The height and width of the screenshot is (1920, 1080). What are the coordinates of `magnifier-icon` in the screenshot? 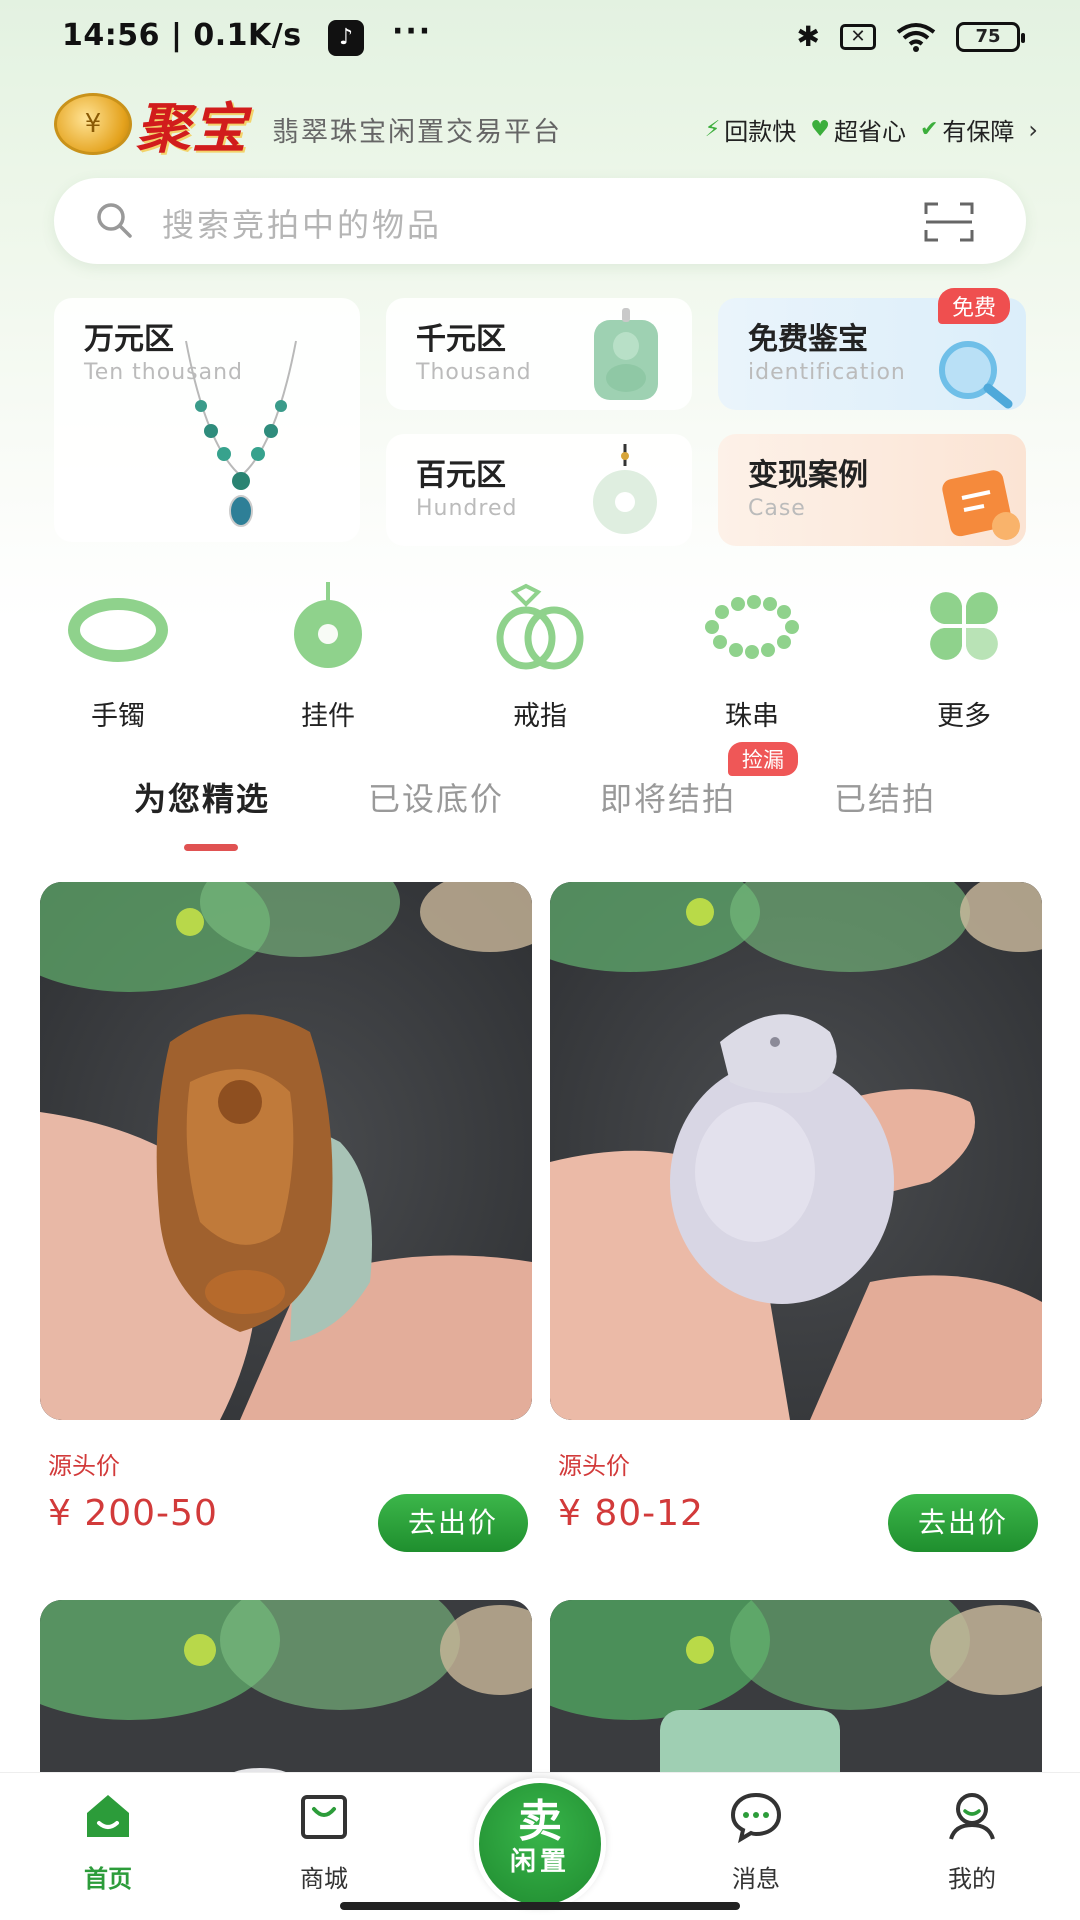 It's located at (976, 375).